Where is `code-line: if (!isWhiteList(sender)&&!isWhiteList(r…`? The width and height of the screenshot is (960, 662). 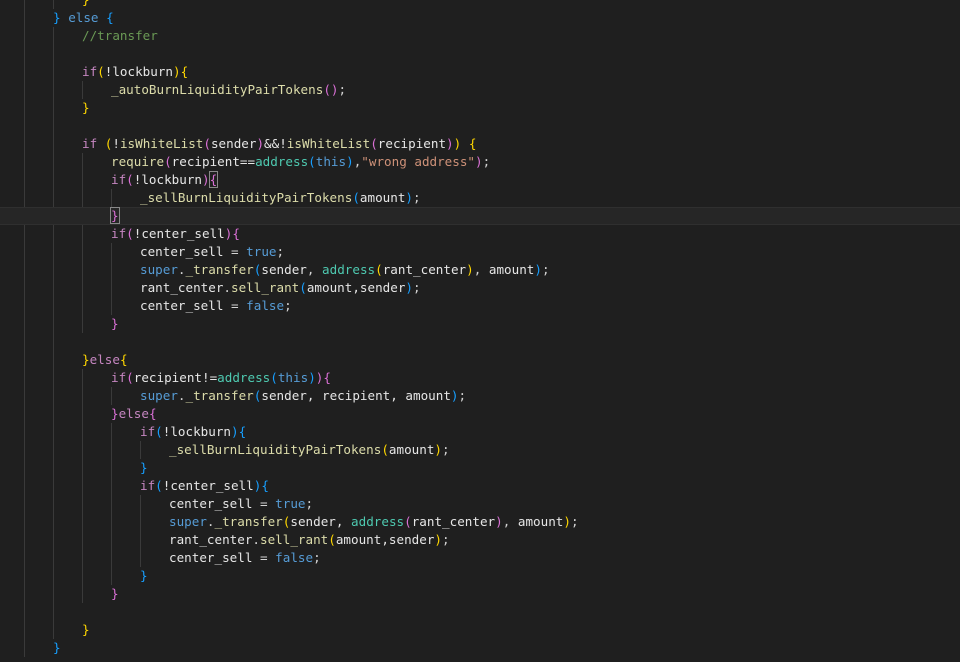 code-line: if (!isWhiteList(sender)&&!isWhiteList(r… is located at coordinates (480, 144).